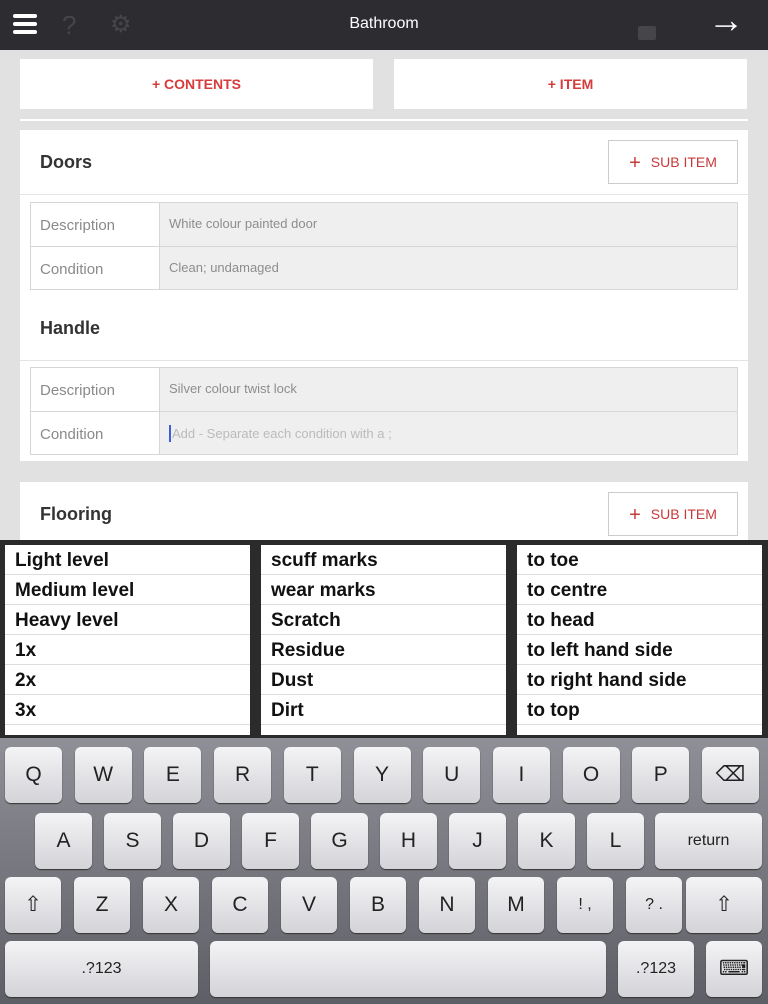  What do you see at coordinates (521, 775) in the screenshot?
I see `key-I: I` at bounding box center [521, 775].